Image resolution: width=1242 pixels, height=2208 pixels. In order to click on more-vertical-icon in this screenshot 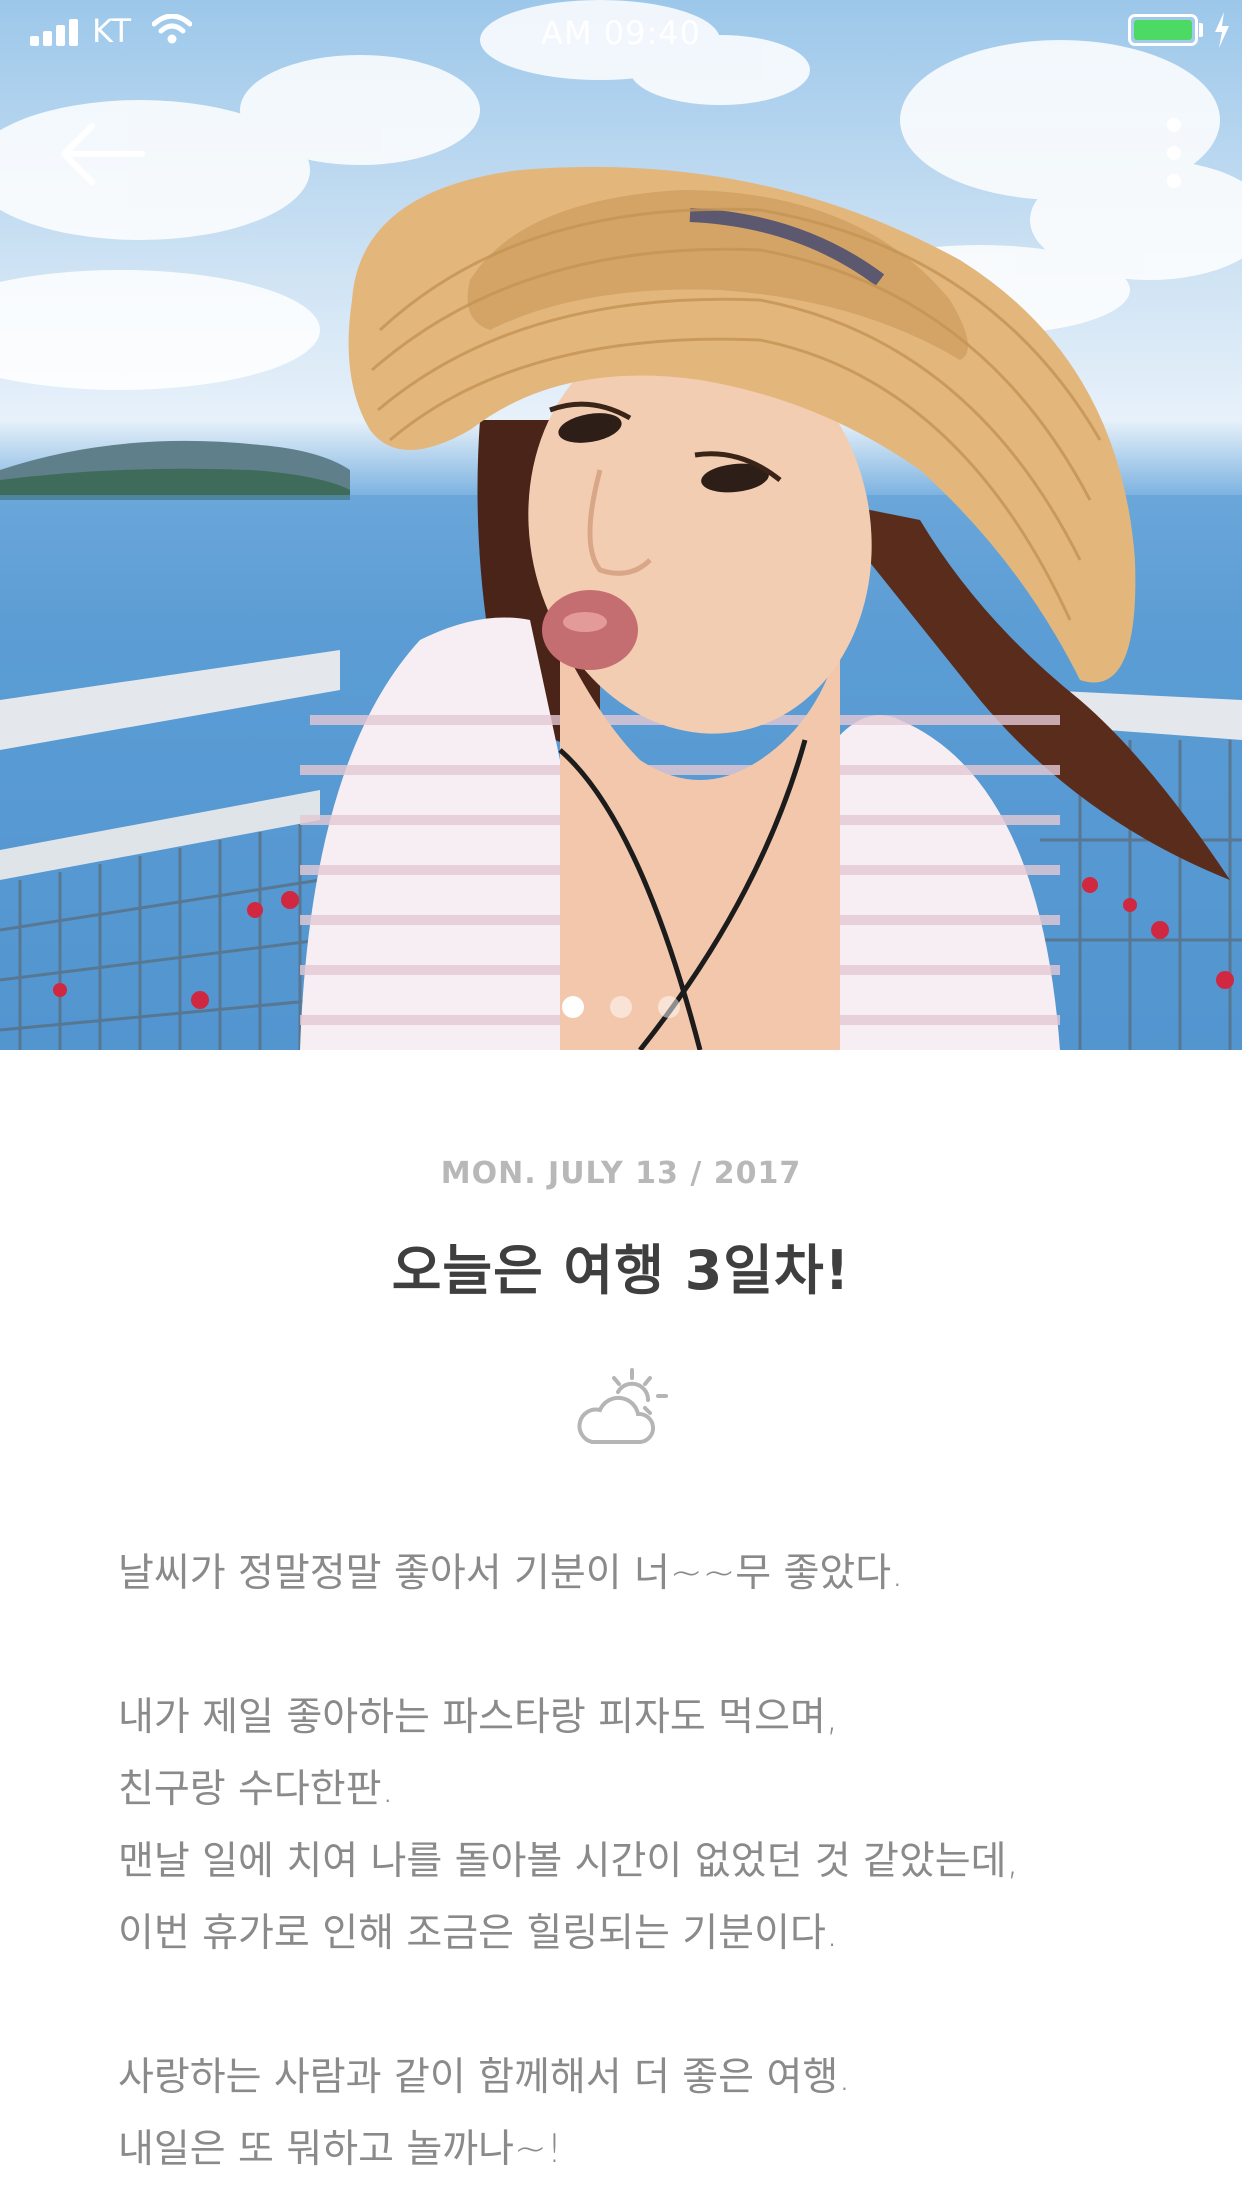, I will do `click(1174, 160)`.